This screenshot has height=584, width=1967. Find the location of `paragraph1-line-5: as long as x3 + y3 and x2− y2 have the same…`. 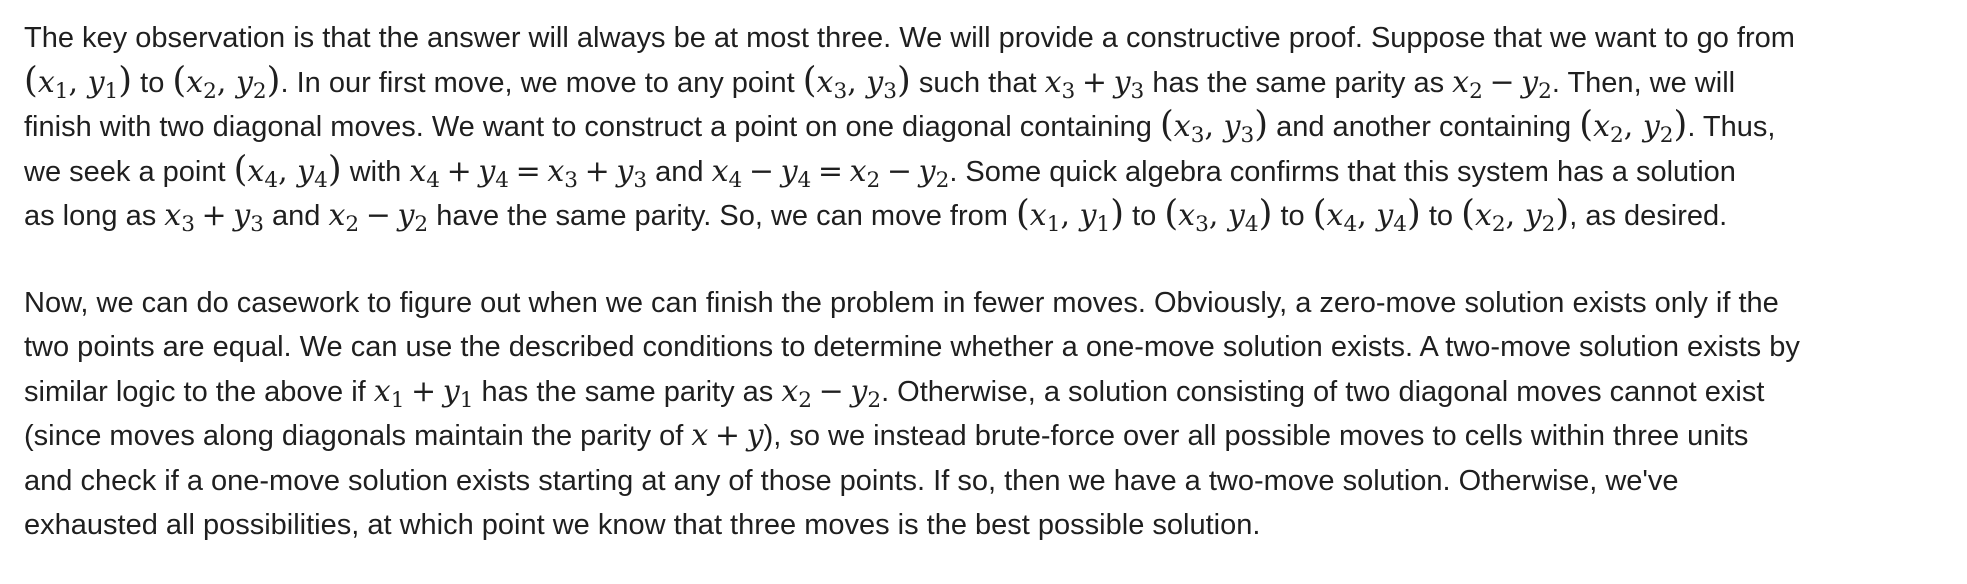

paragraph1-line-5: as long as x3 + y3 and x2− y2 have the same… is located at coordinates (876, 215).